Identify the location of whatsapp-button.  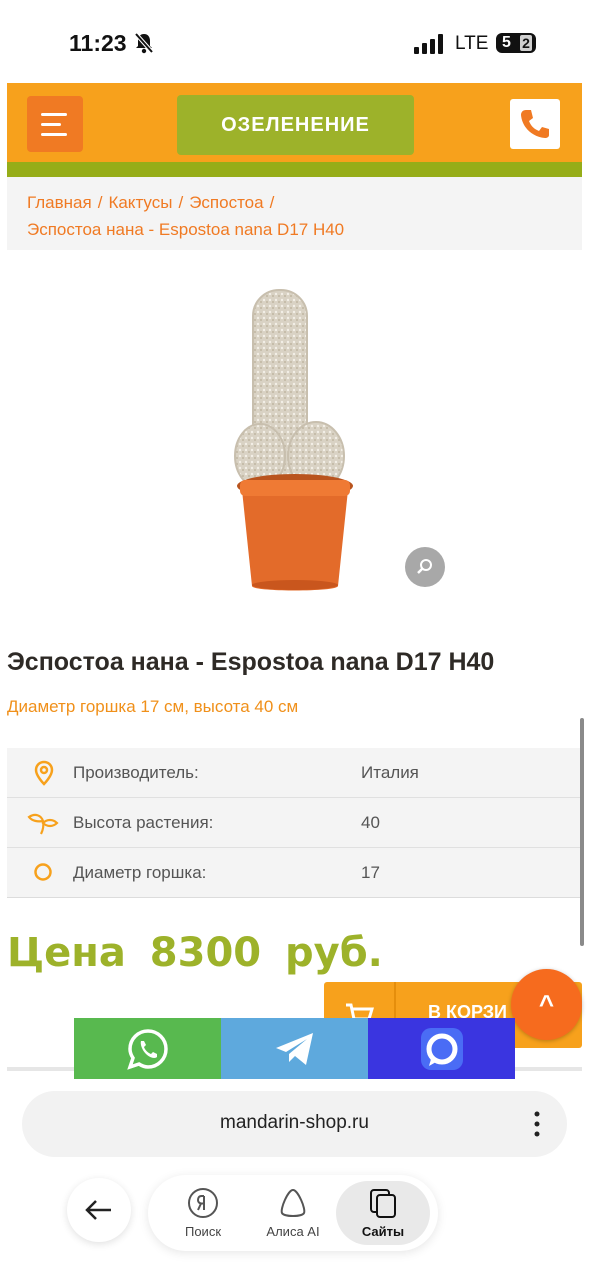
(147, 1048).